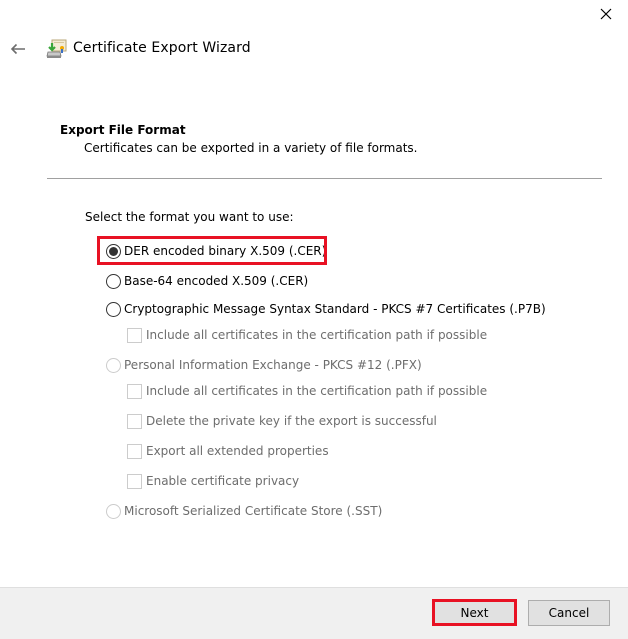 This screenshot has height=639, width=628. I want to click on back-arrow-icon, so click(17, 49).